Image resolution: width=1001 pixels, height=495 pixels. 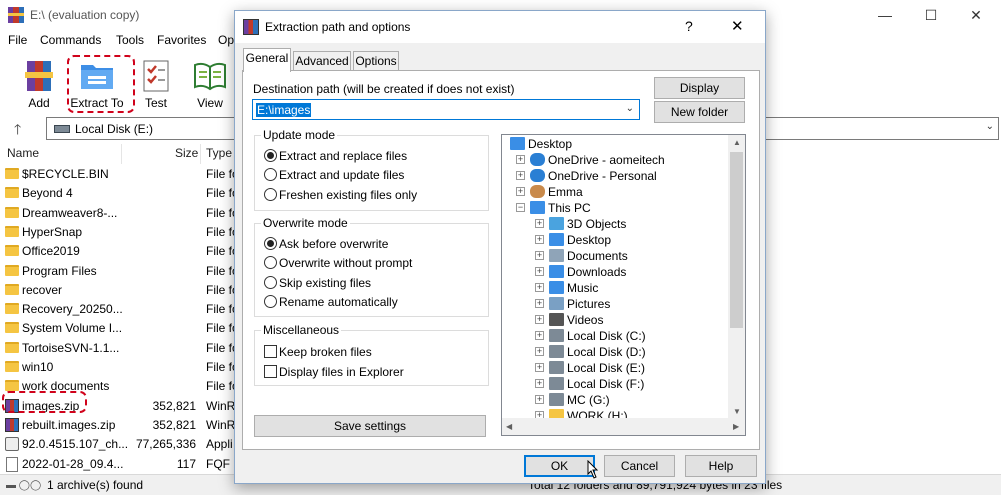 What do you see at coordinates (120, 174) in the screenshot?
I see `file-row: $RECYCLE.BIN File fo` at bounding box center [120, 174].